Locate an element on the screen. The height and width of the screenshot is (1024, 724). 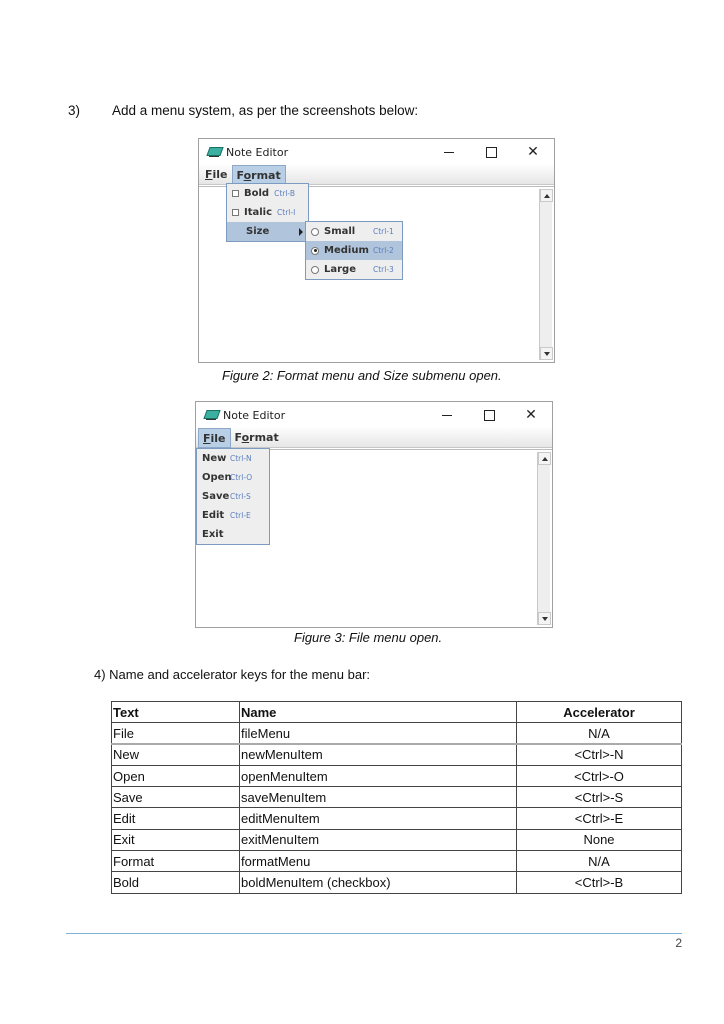
cell-name: exitMenuItem is located at coordinates (378, 840).